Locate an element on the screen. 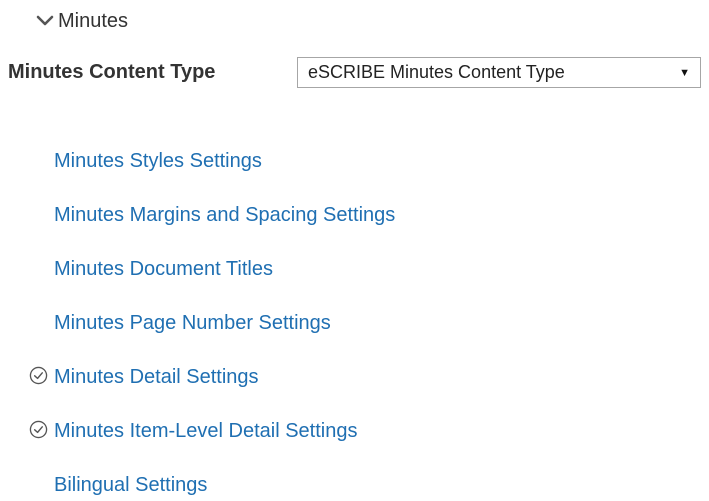  link-minutes-document-titles: Minutes Document Titles is located at coordinates (163, 269).